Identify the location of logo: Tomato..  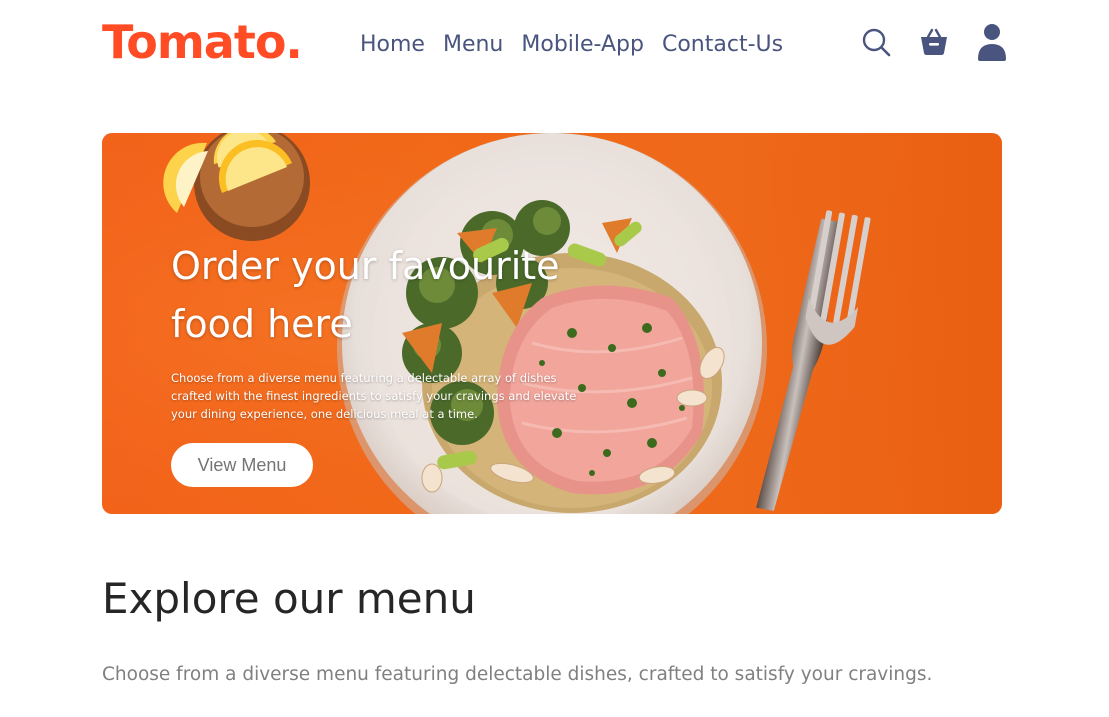
(202, 42).